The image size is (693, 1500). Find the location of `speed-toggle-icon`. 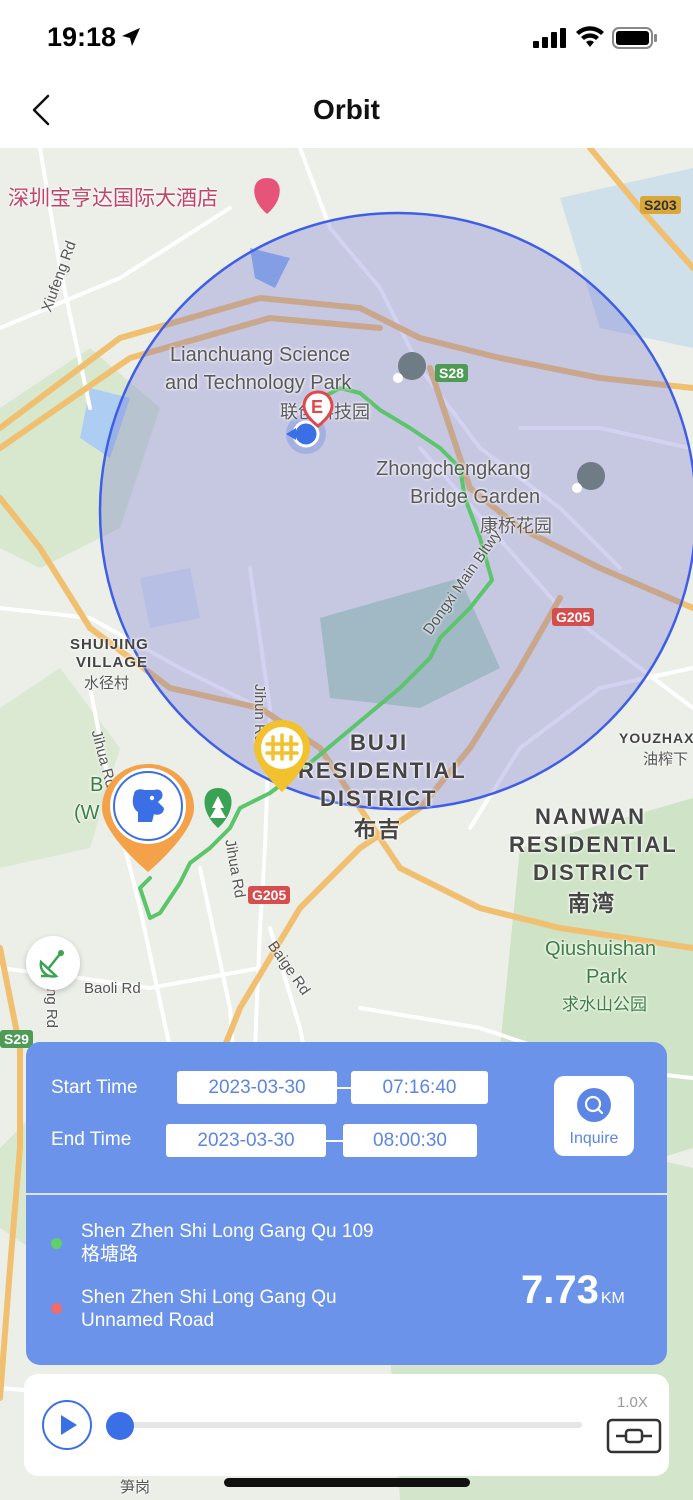

speed-toggle-icon is located at coordinates (634, 1436).